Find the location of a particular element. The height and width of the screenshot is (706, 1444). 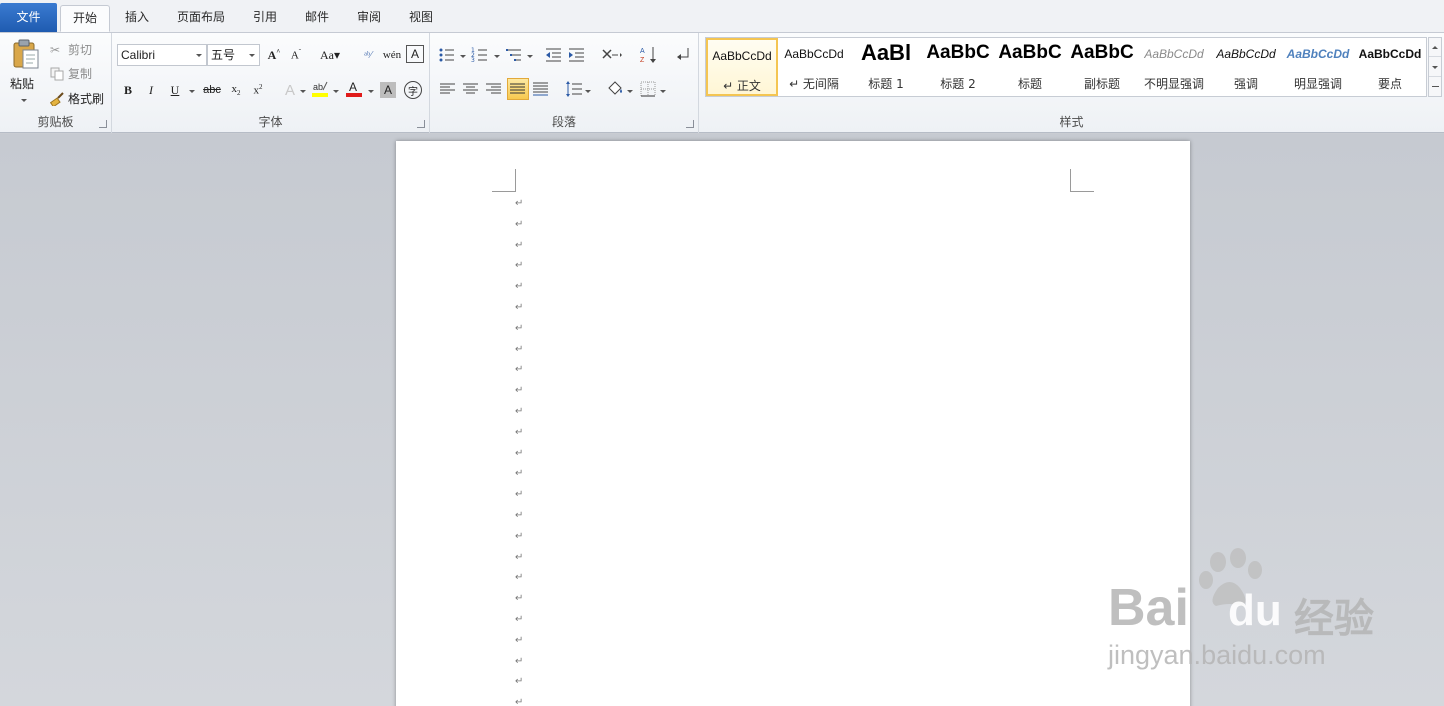

sort-button: A Z is located at coordinates (649, 55).